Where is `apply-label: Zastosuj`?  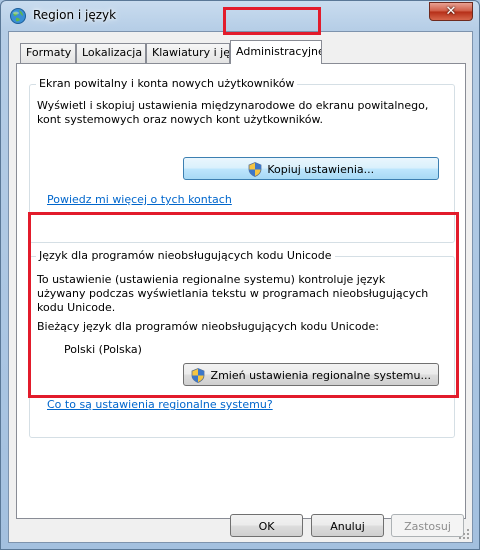 apply-label: Zastosuj is located at coordinates (427, 526).